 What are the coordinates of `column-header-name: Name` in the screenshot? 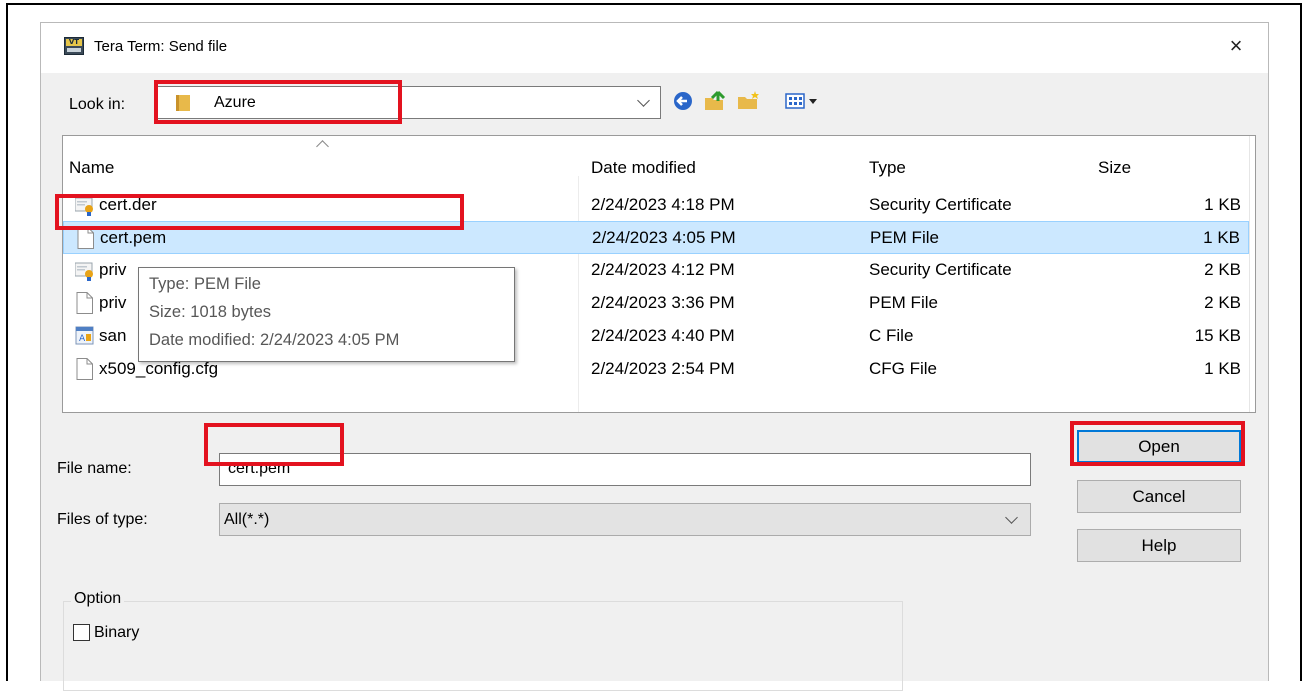 It's located at (91, 168).